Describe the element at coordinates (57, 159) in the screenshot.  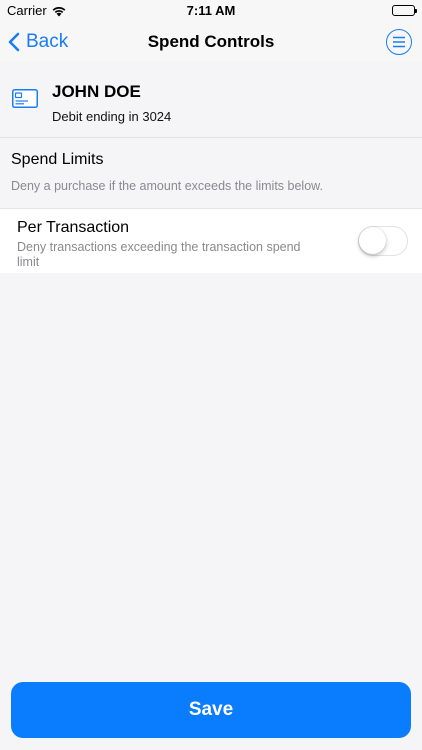
I see `section-title: Spend Limits` at that location.